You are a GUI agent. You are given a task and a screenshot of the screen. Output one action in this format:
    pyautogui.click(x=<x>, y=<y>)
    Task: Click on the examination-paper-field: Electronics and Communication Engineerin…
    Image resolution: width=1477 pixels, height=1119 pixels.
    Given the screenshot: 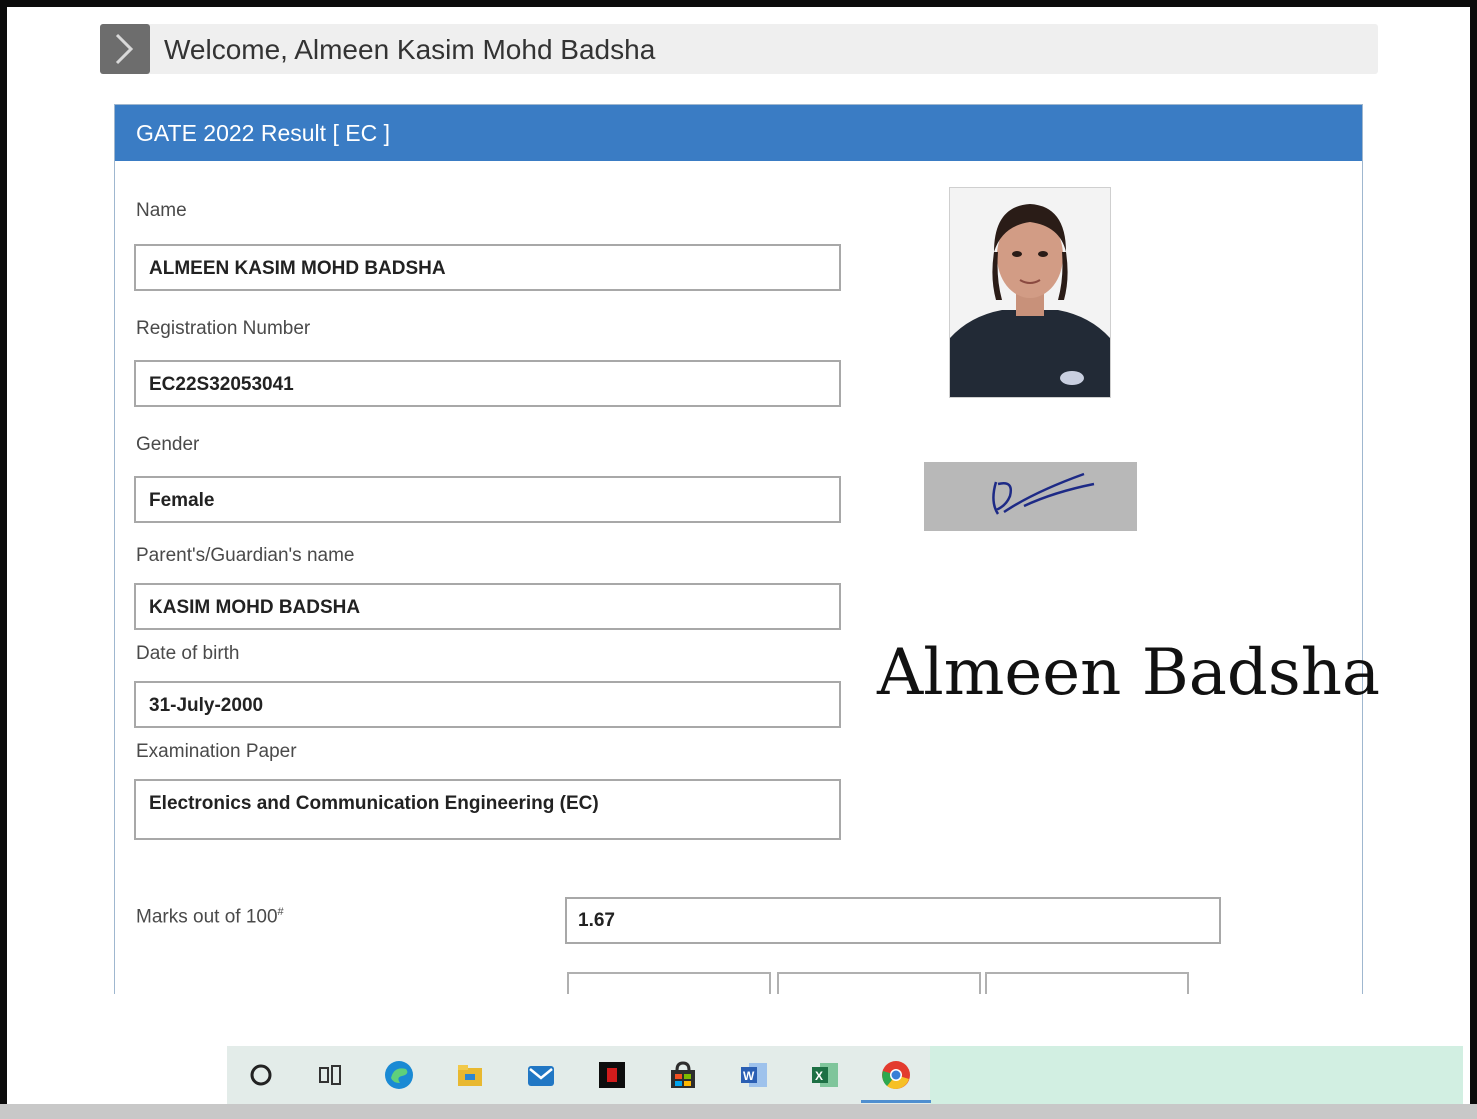 What is the action you would take?
    pyautogui.click(x=487, y=809)
    